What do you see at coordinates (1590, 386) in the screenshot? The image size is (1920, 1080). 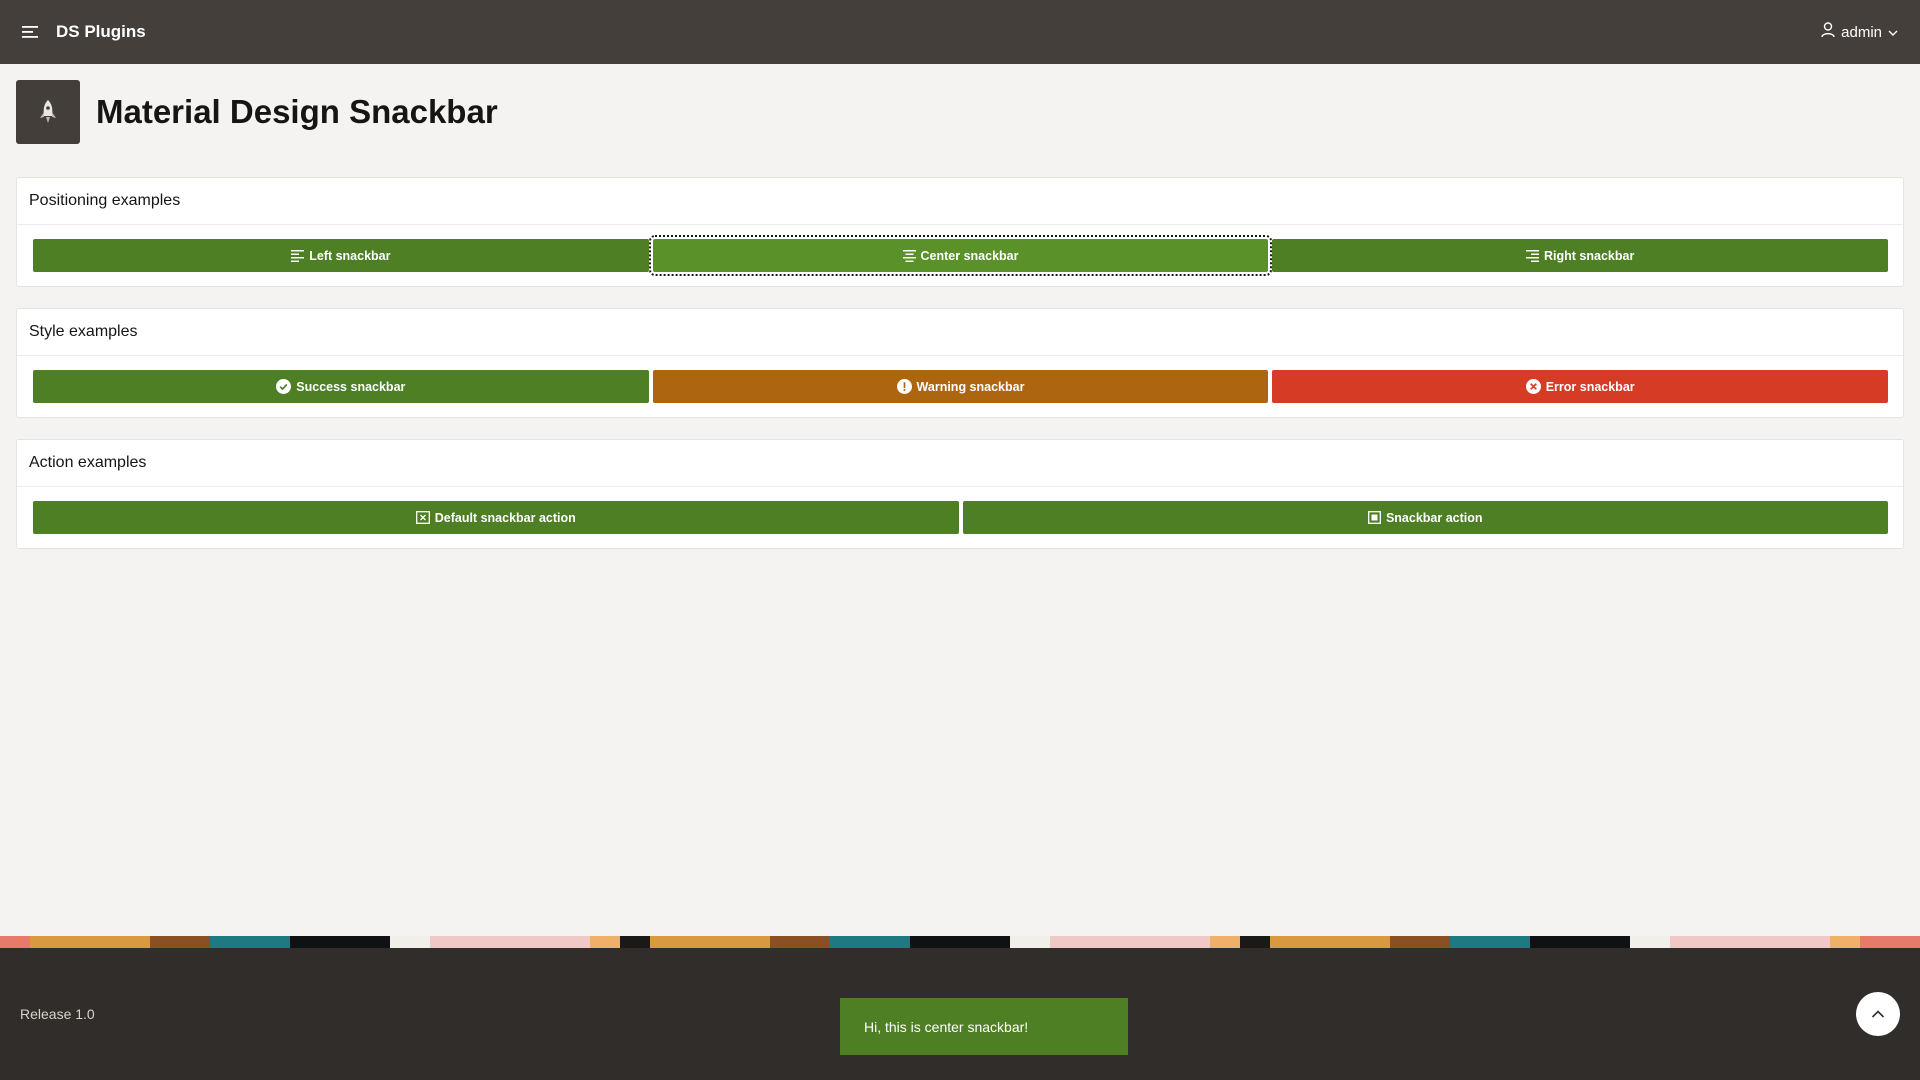 I see `button-label: Error snackbar` at bounding box center [1590, 386].